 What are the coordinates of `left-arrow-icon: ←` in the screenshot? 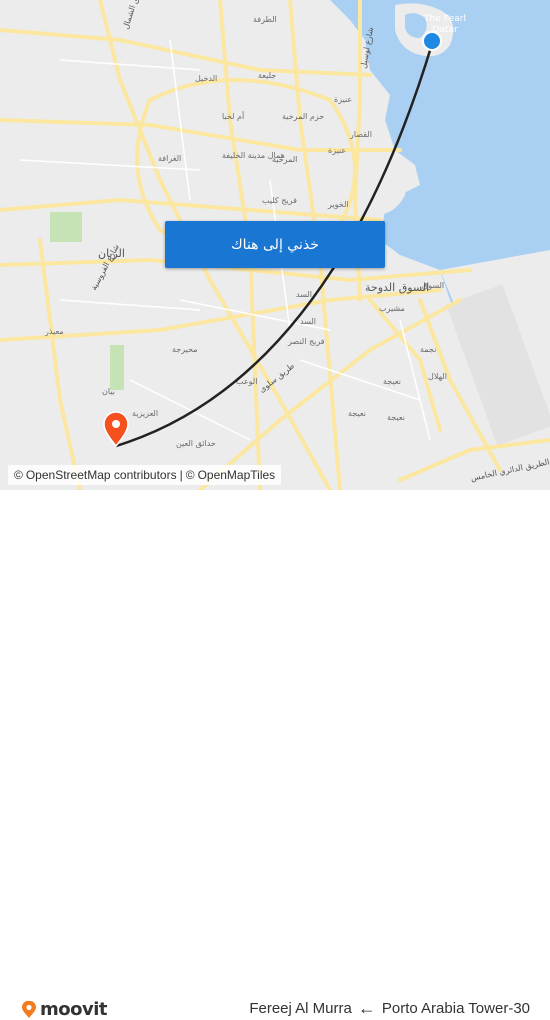 It's located at (366, 1008).